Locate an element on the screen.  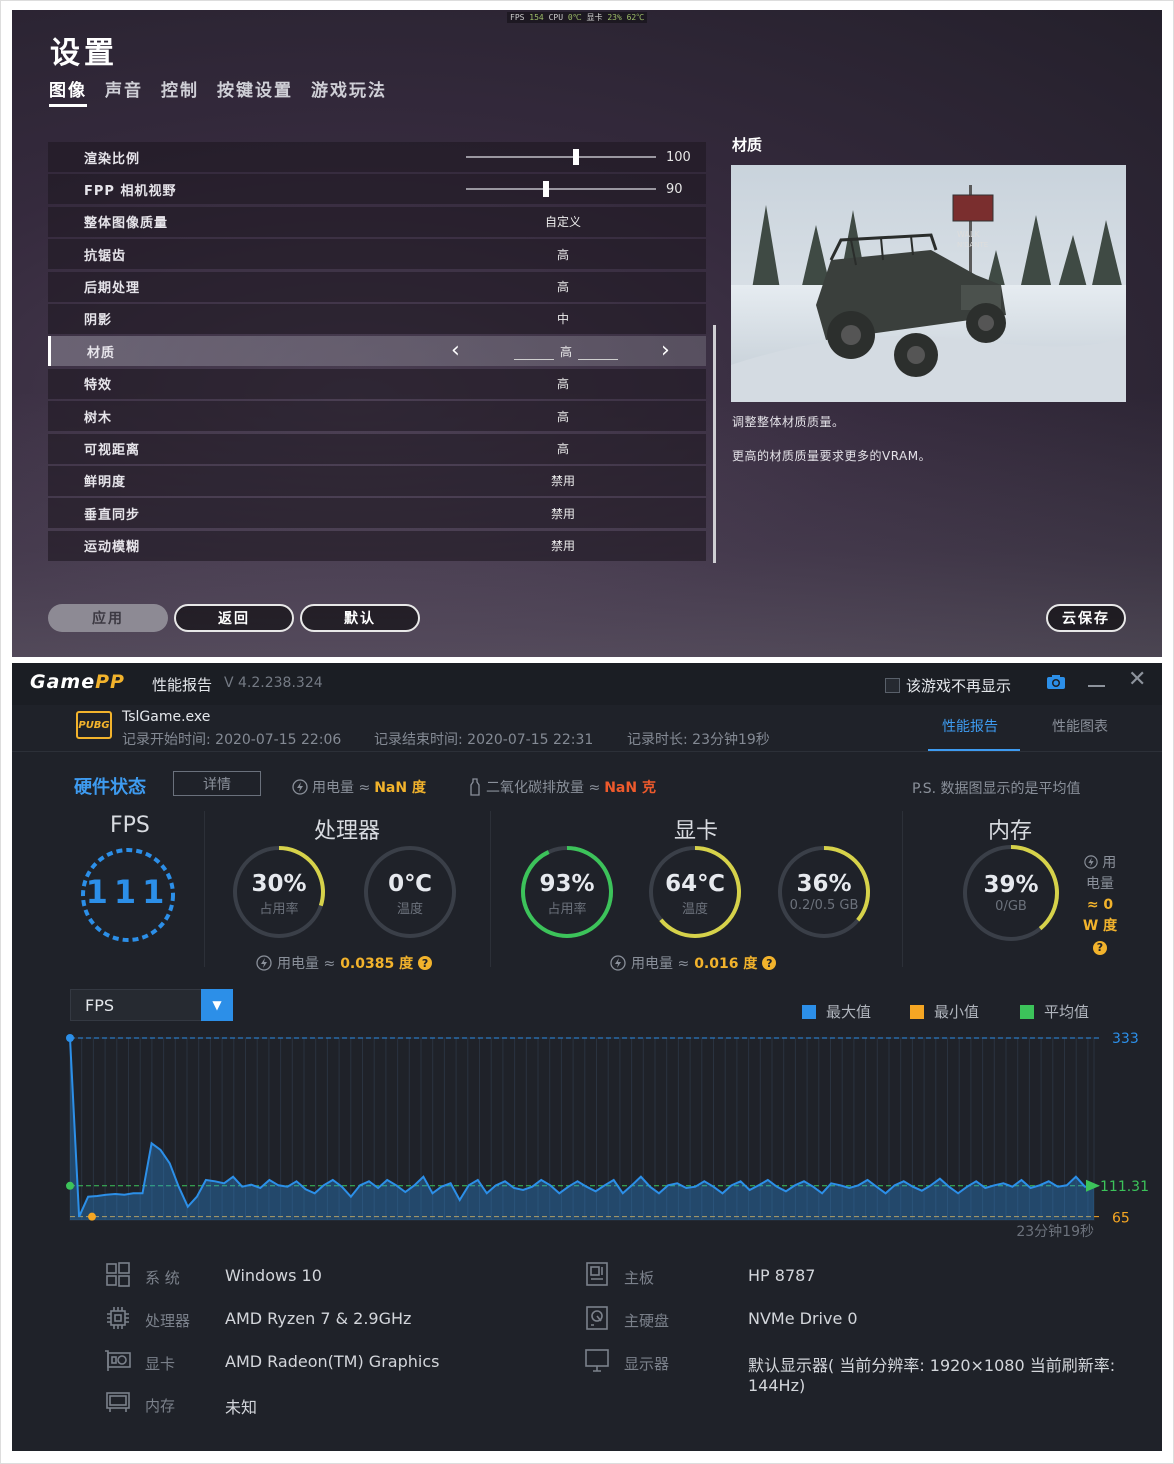
setting-row: 抗锯齿 高 is located at coordinates (377, 254).